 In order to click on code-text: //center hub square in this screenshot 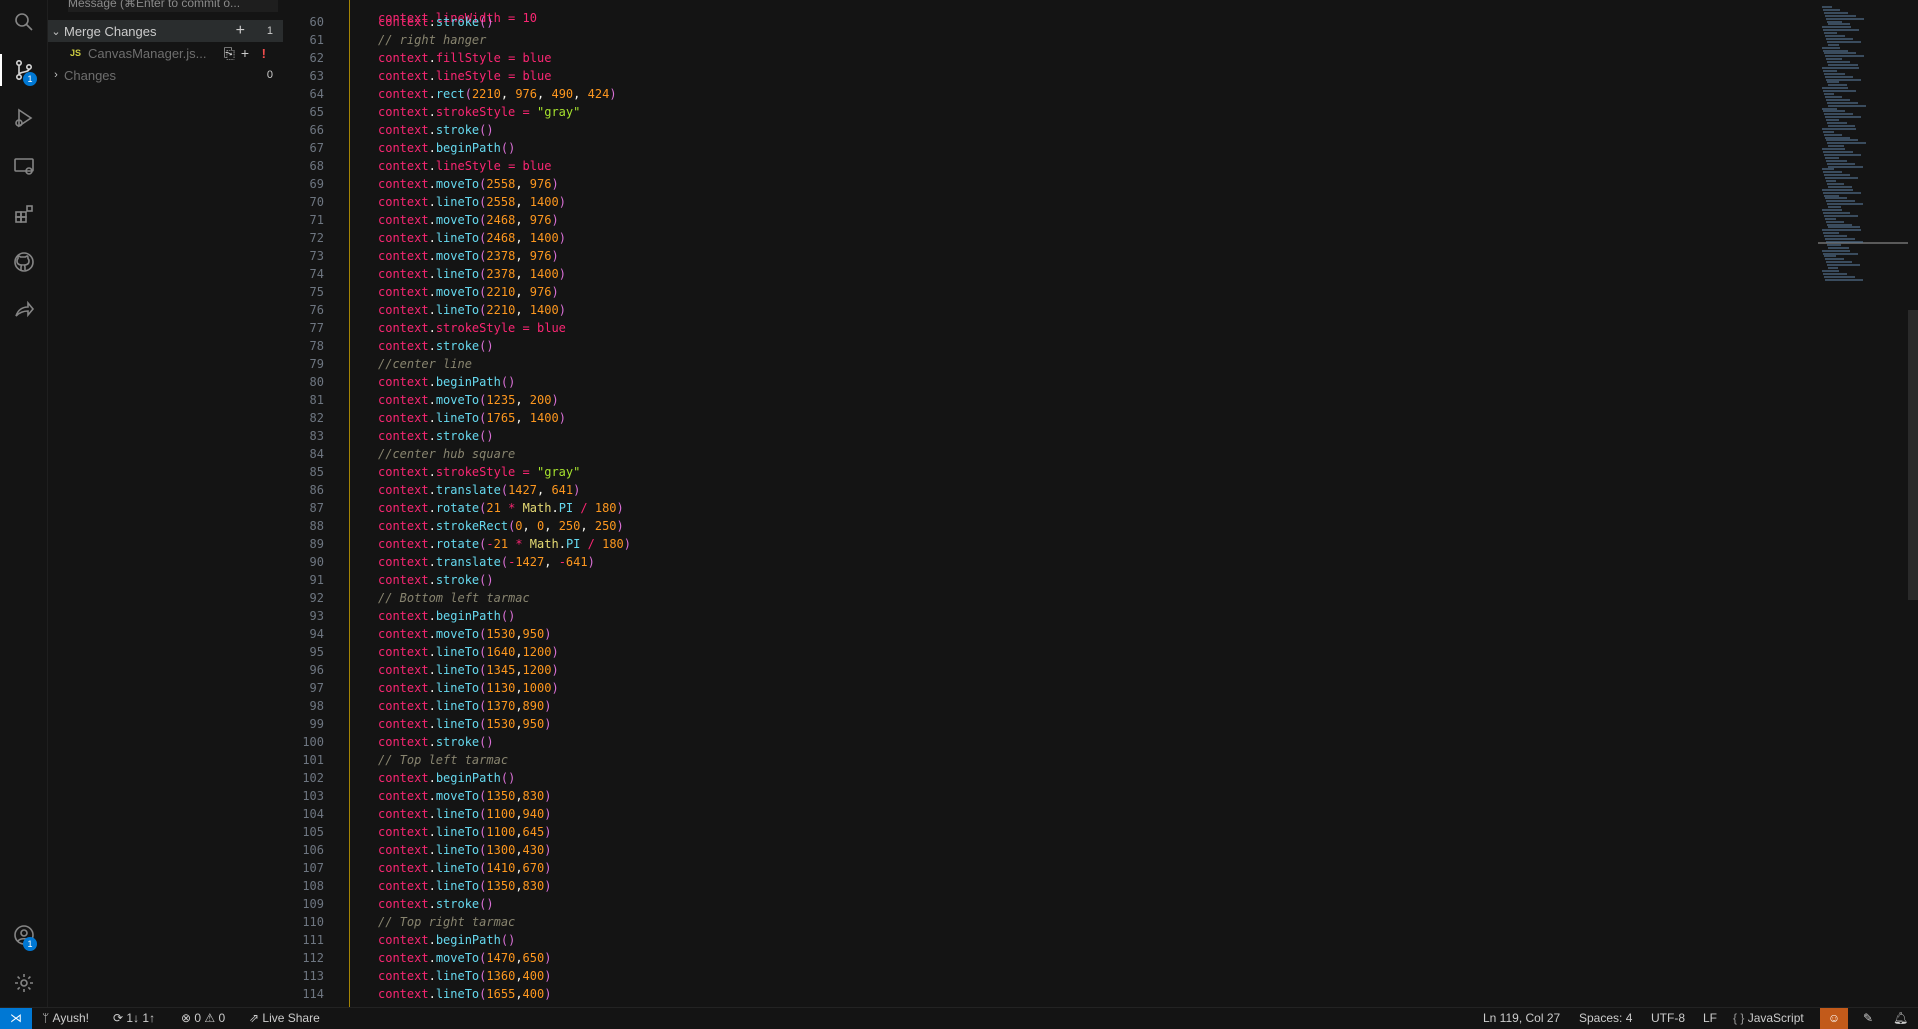, I will do `click(447, 454)`.